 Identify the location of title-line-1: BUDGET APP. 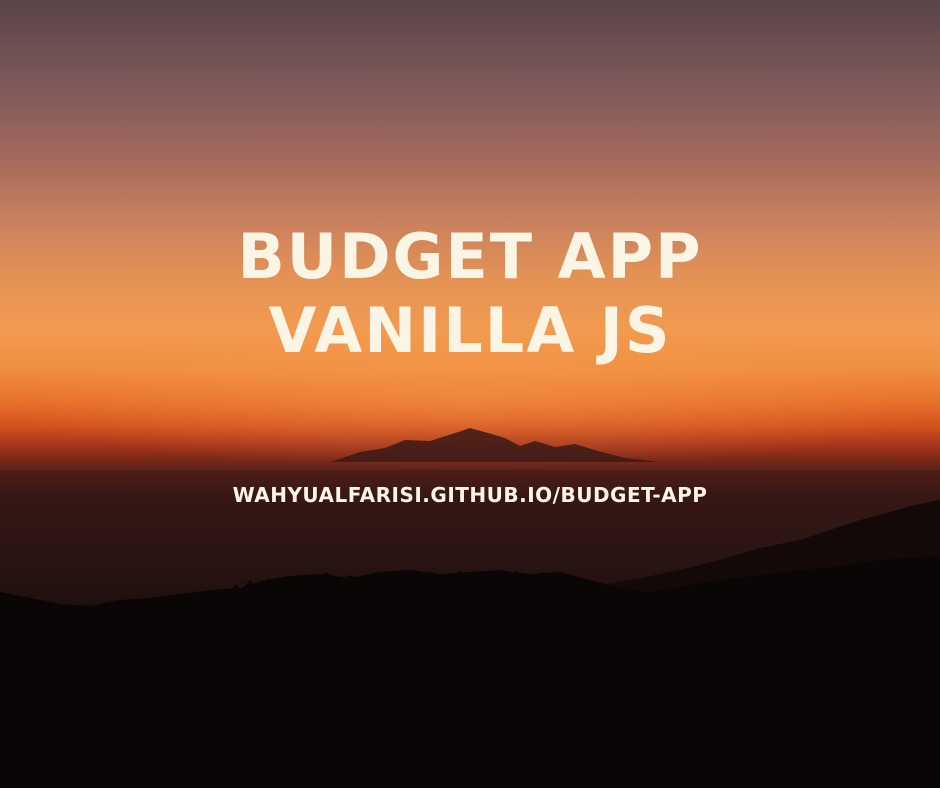
(470, 256).